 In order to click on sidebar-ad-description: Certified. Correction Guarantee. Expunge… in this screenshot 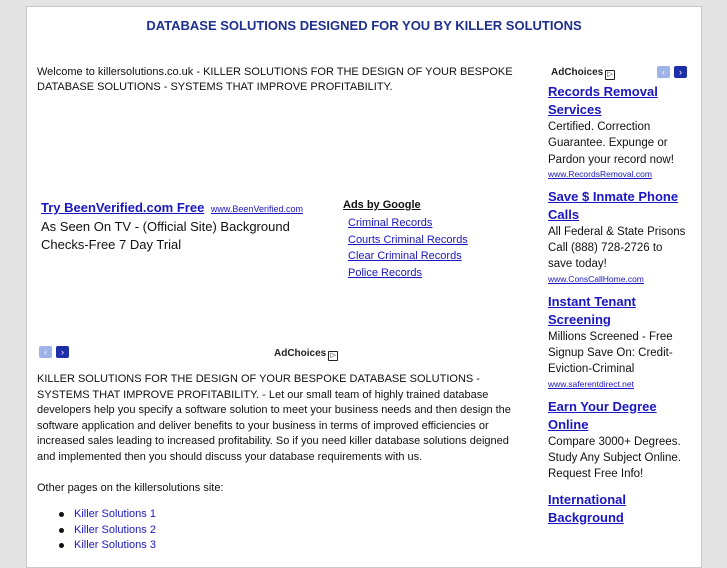, I will do `click(611, 143)`.